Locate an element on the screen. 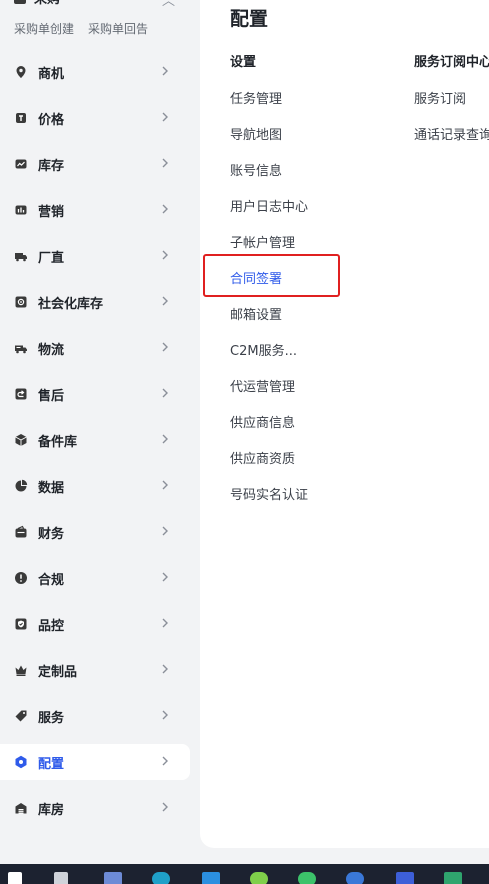 This screenshot has width=489, height=884. sidebar-item-purchase: 采购 is located at coordinates (37, 3).